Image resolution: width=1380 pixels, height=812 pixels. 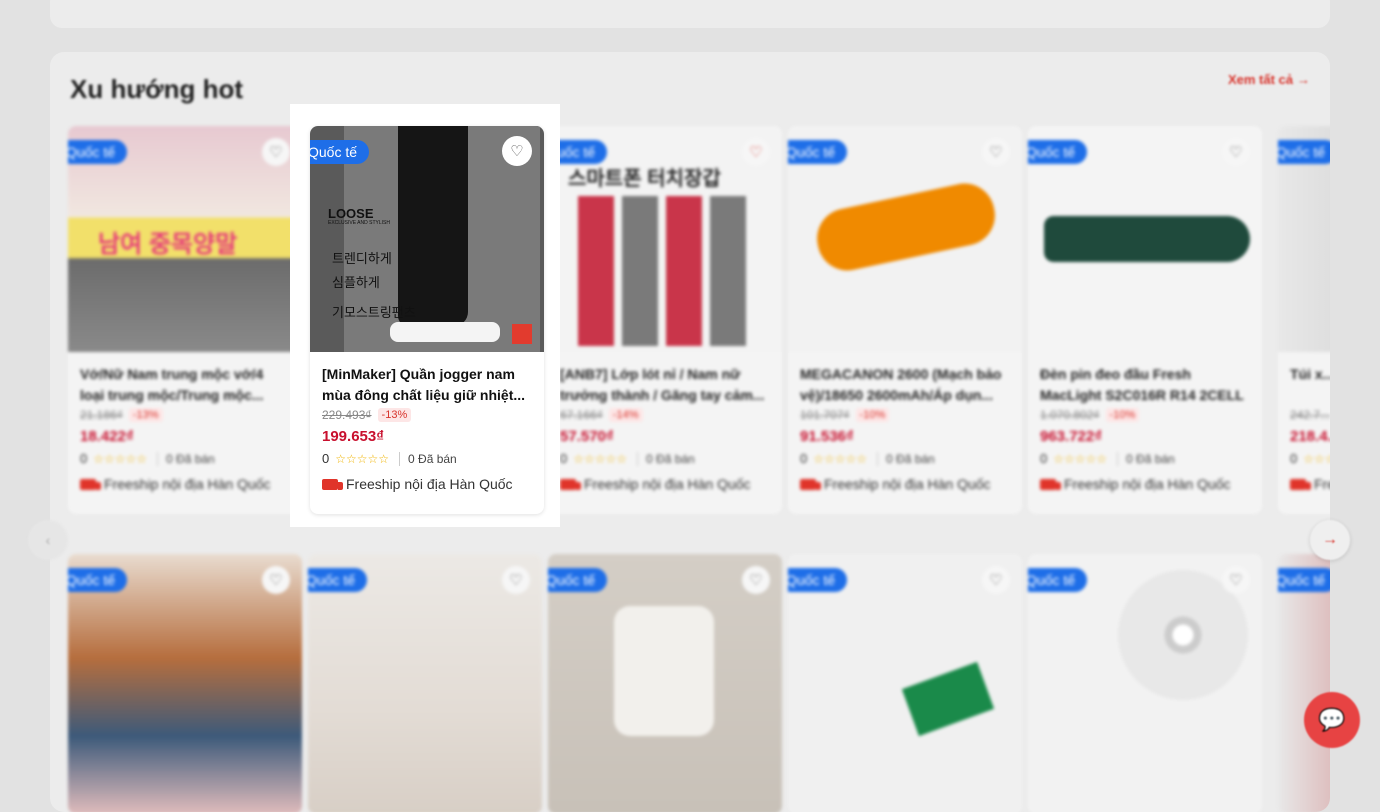 What do you see at coordinates (625, 415) in the screenshot?
I see `discount-badge: -14%` at bounding box center [625, 415].